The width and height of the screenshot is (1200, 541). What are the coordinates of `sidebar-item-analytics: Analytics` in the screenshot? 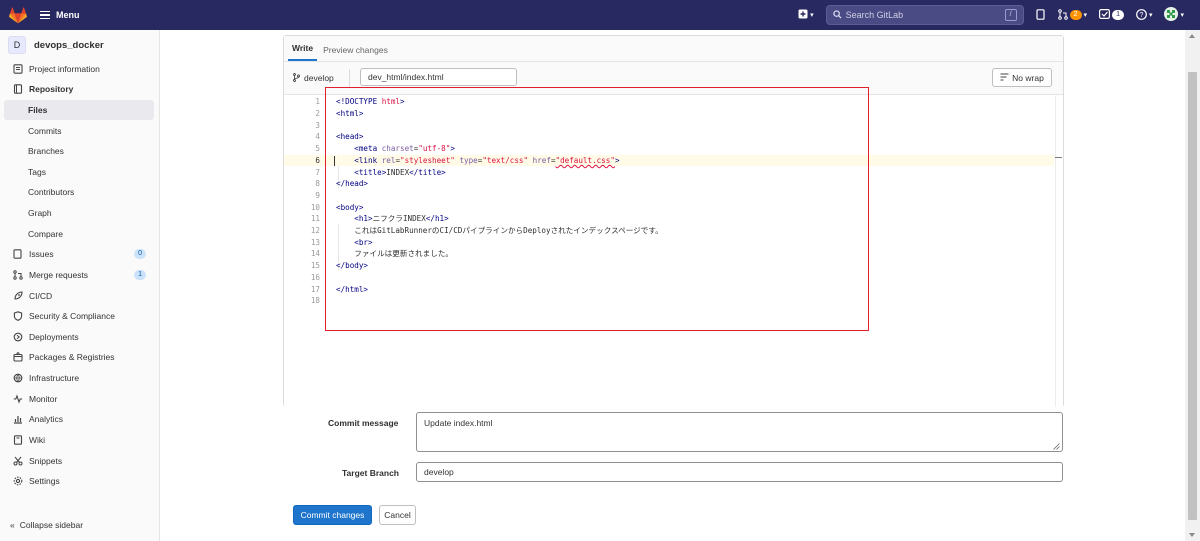 It's located at (79, 419).